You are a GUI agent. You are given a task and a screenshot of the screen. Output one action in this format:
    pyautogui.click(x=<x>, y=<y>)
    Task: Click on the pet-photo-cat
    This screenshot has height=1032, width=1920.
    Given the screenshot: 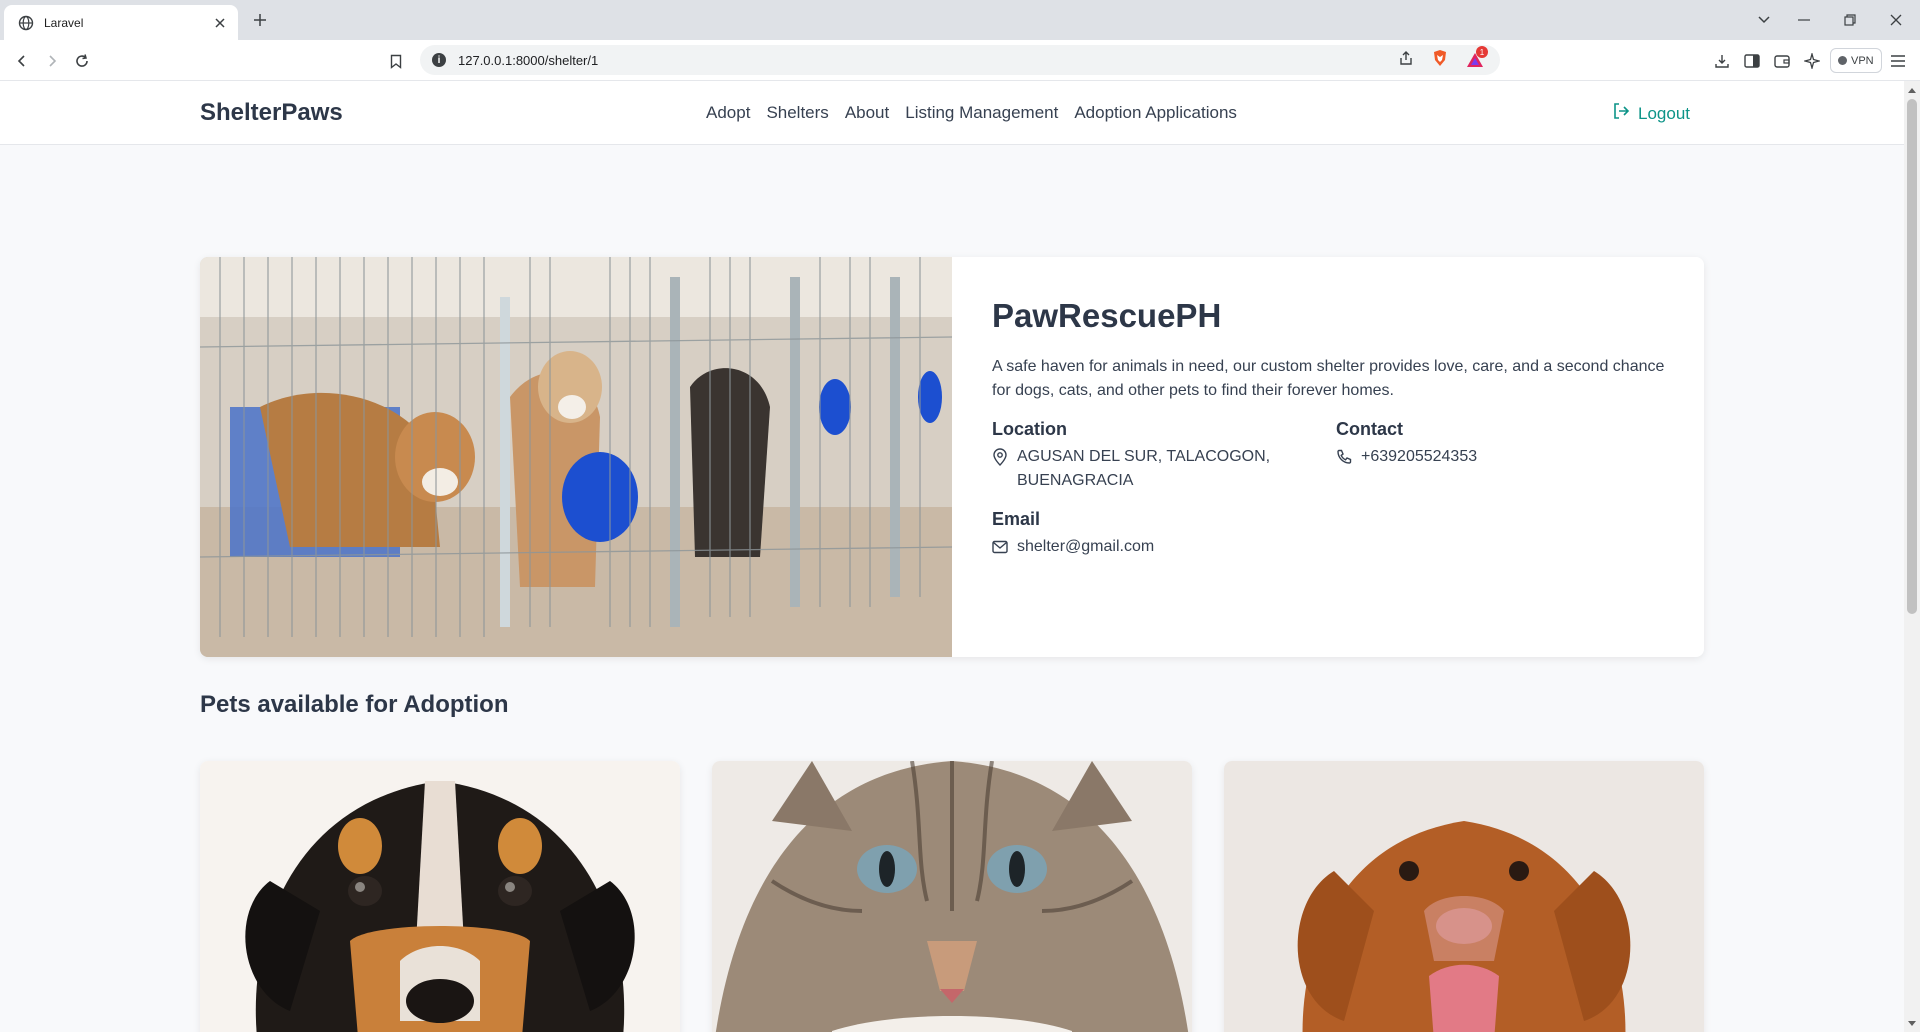 What is the action you would take?
    pyautogui.click(x=952, y=896)
    